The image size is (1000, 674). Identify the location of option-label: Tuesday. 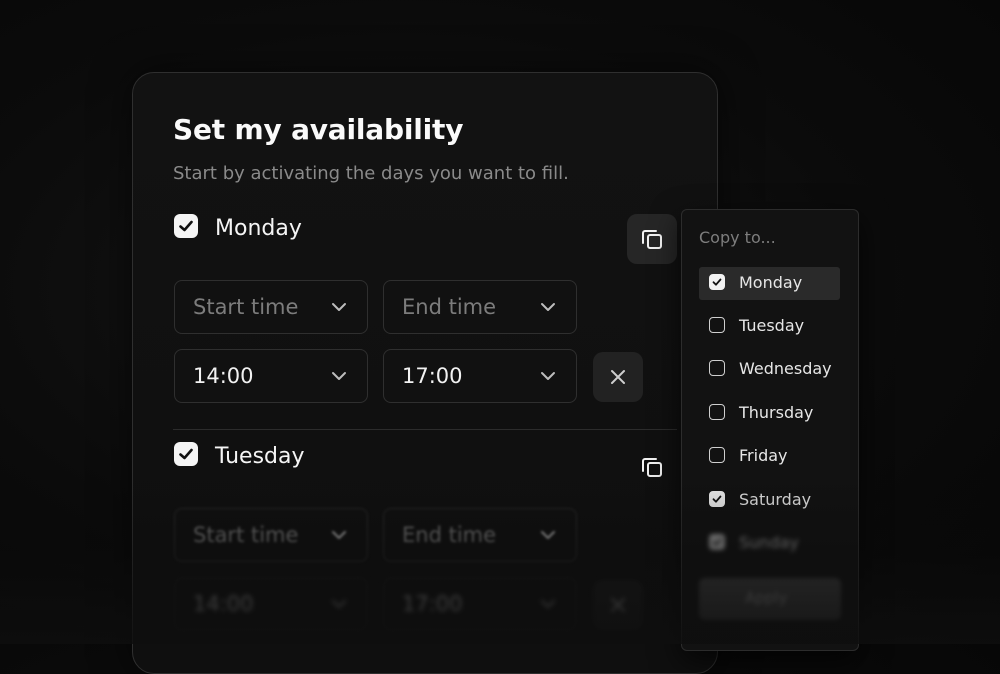
(772, 325).